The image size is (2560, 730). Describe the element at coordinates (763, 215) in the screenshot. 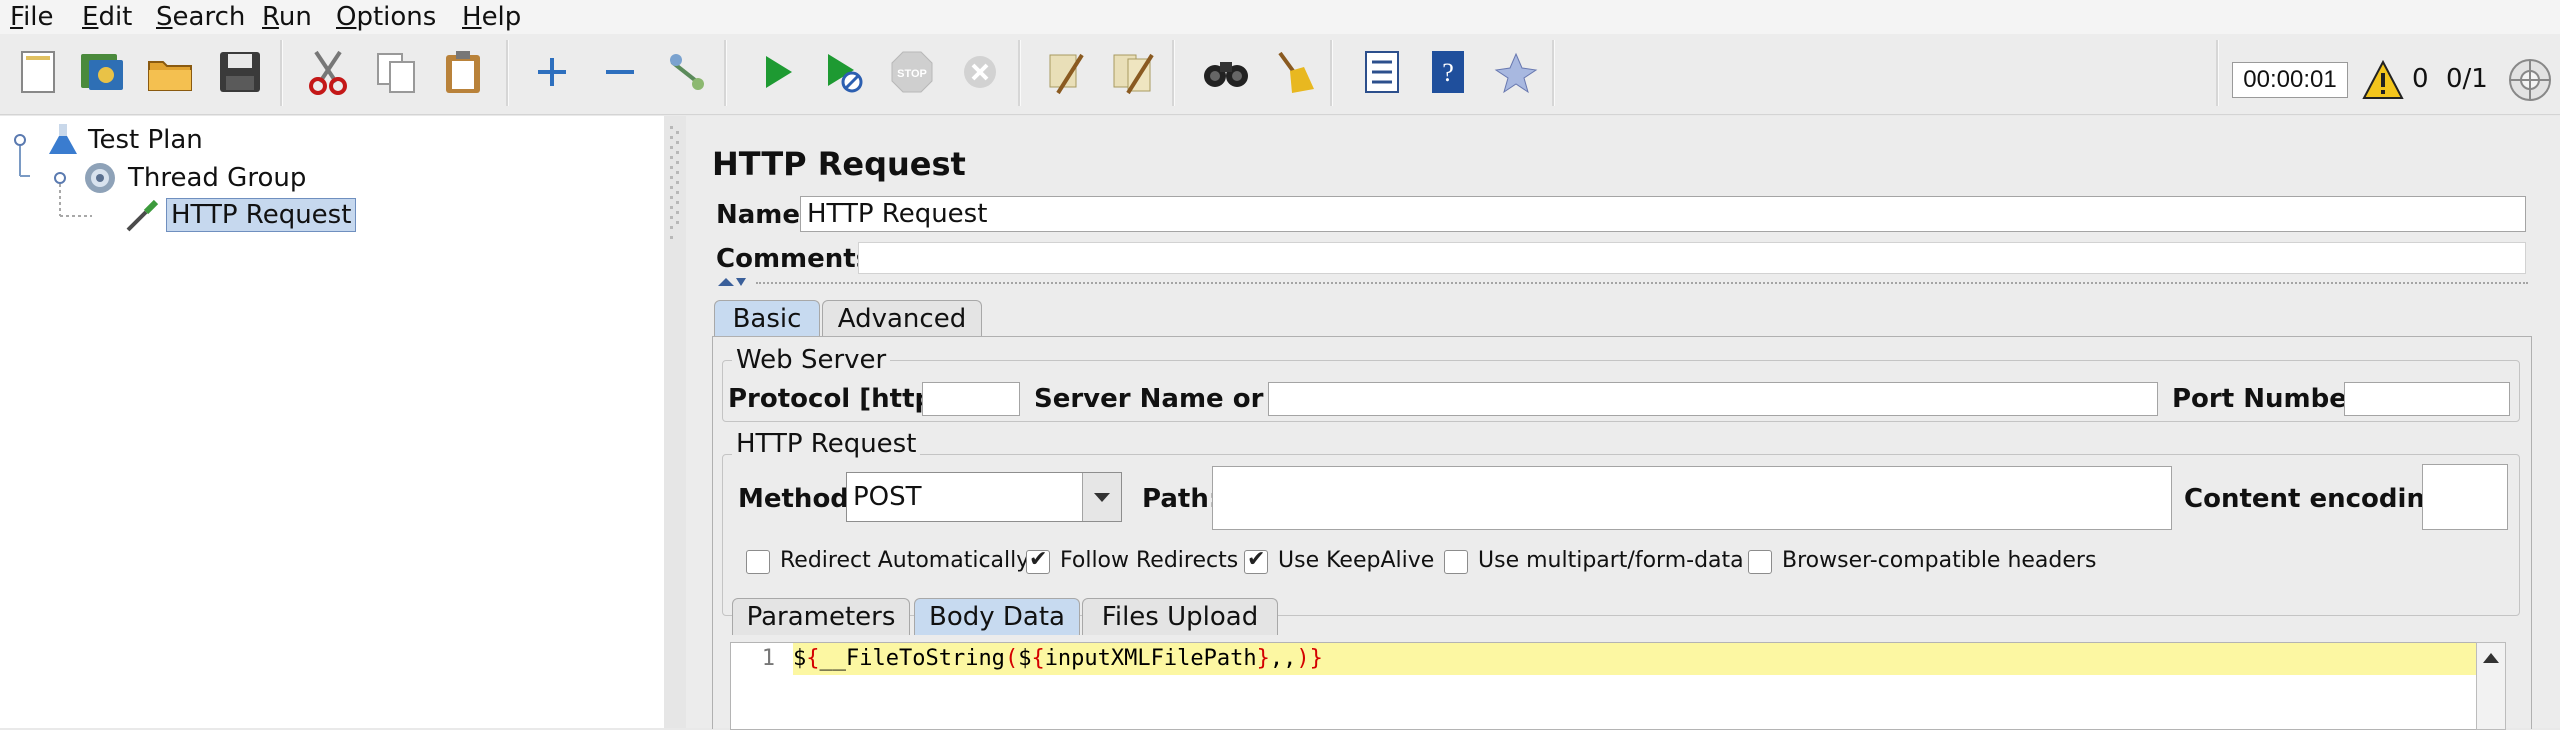

I see `name-label: Name:` at that location.